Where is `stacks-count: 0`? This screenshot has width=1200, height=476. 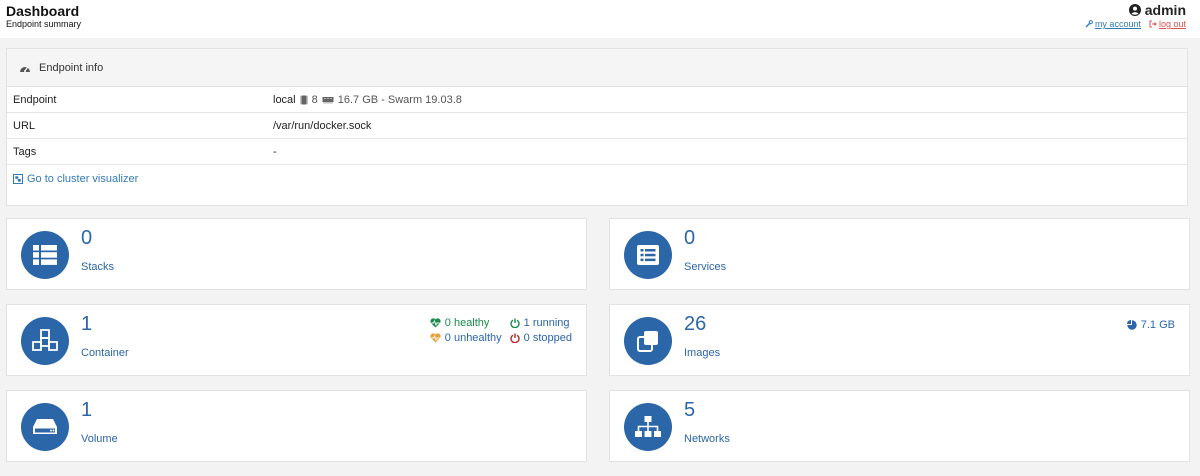
stacks-count: 0 is located at coordinates (87, 238).